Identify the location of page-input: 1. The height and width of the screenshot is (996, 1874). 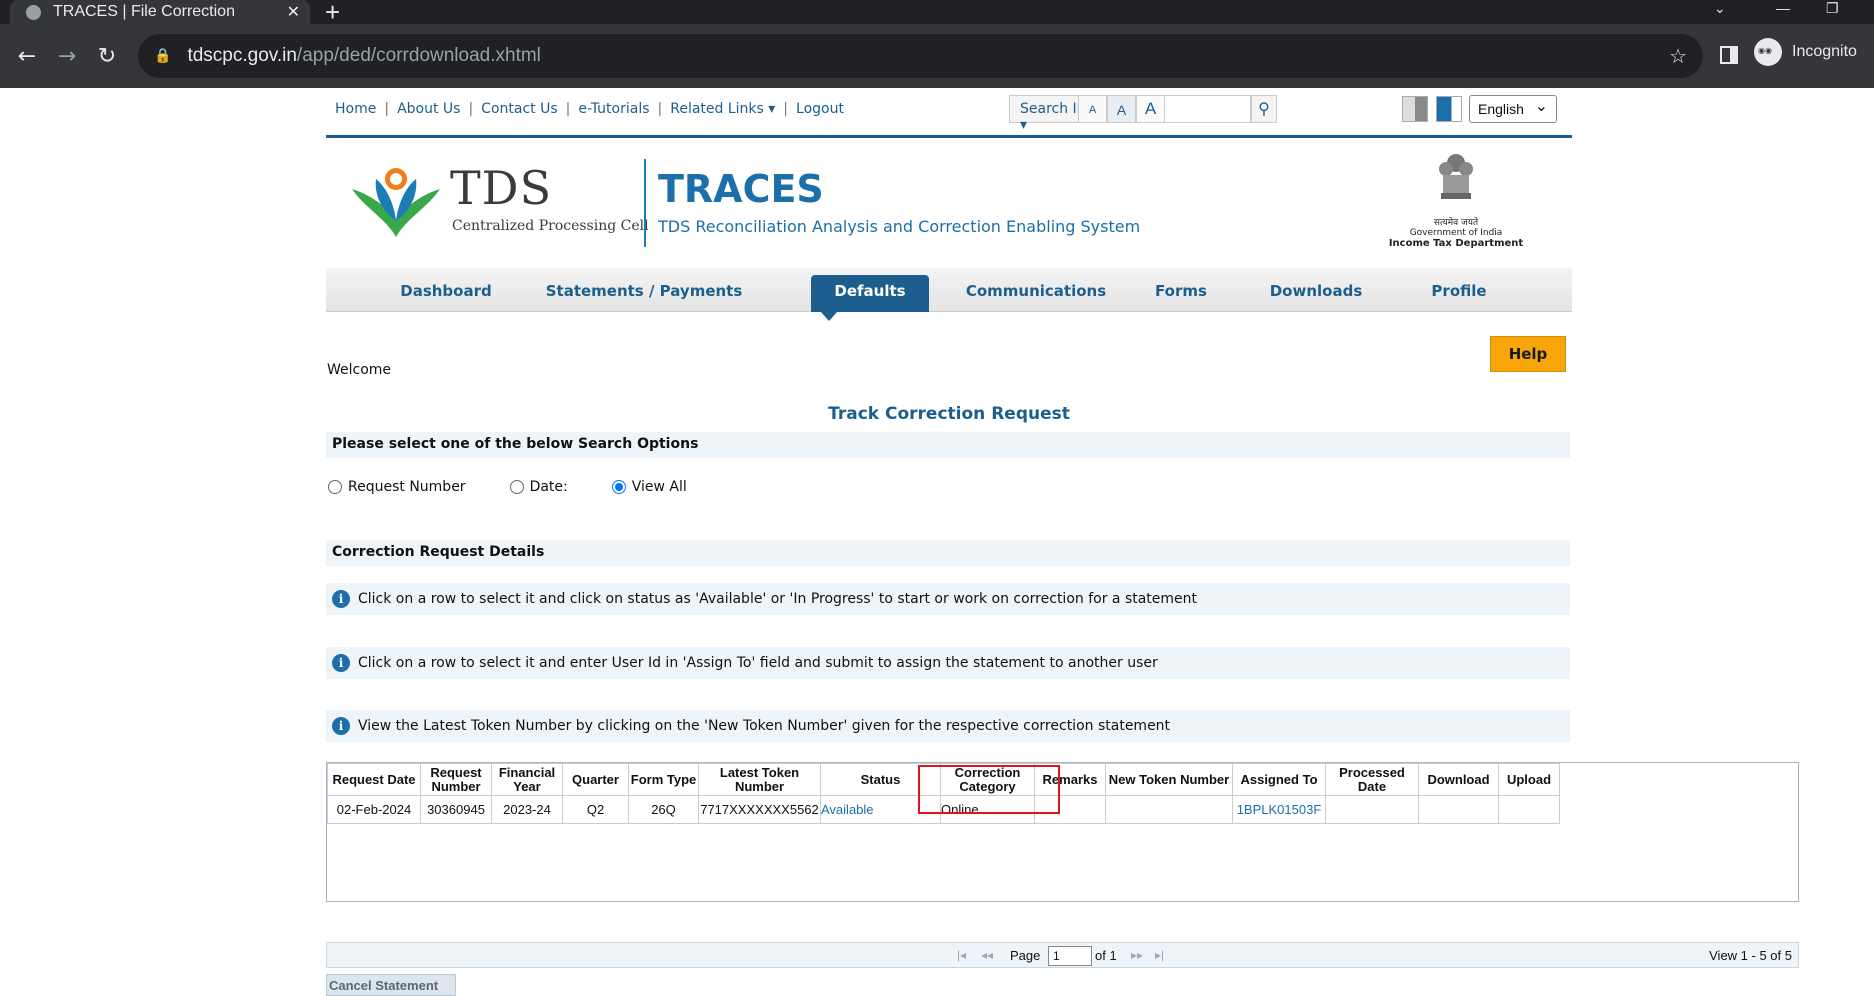
(1070, 956).